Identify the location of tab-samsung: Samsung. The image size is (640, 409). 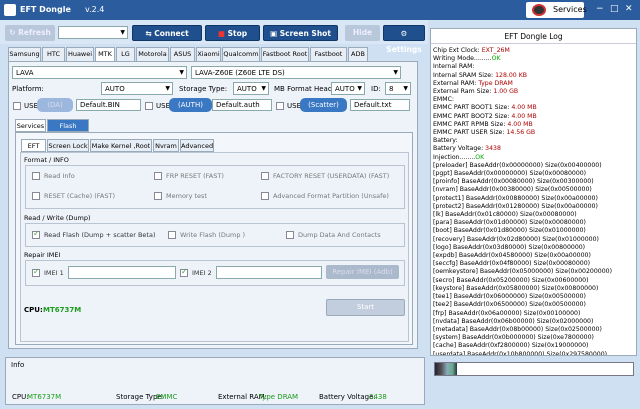
(24, 54).